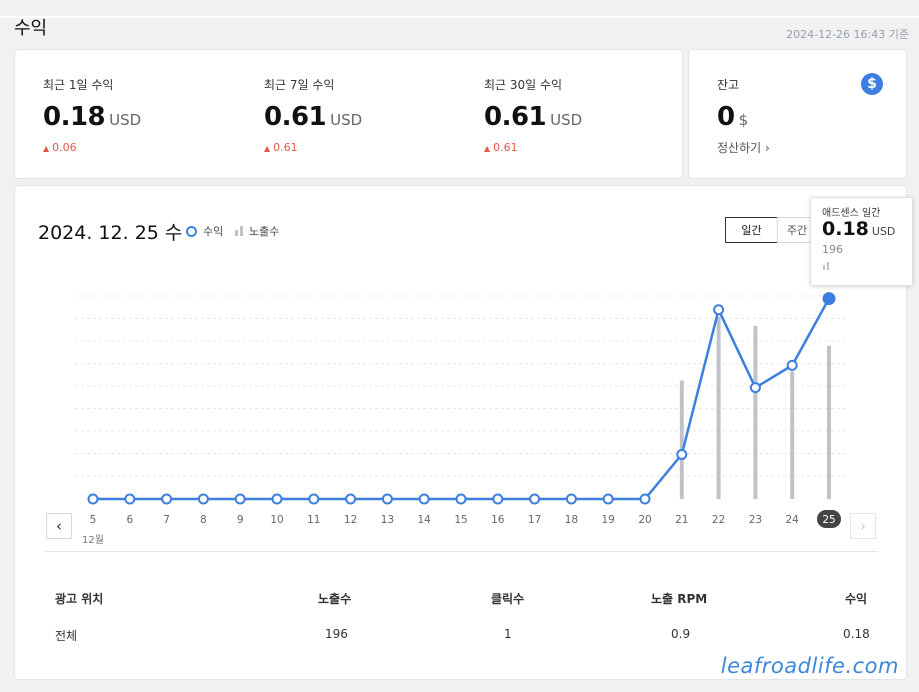 The height and width of the screenshot is (692, 919). Describe the element at coordinates (59, 526) in the screenshot. I see `prev-button: ‹` at that location.